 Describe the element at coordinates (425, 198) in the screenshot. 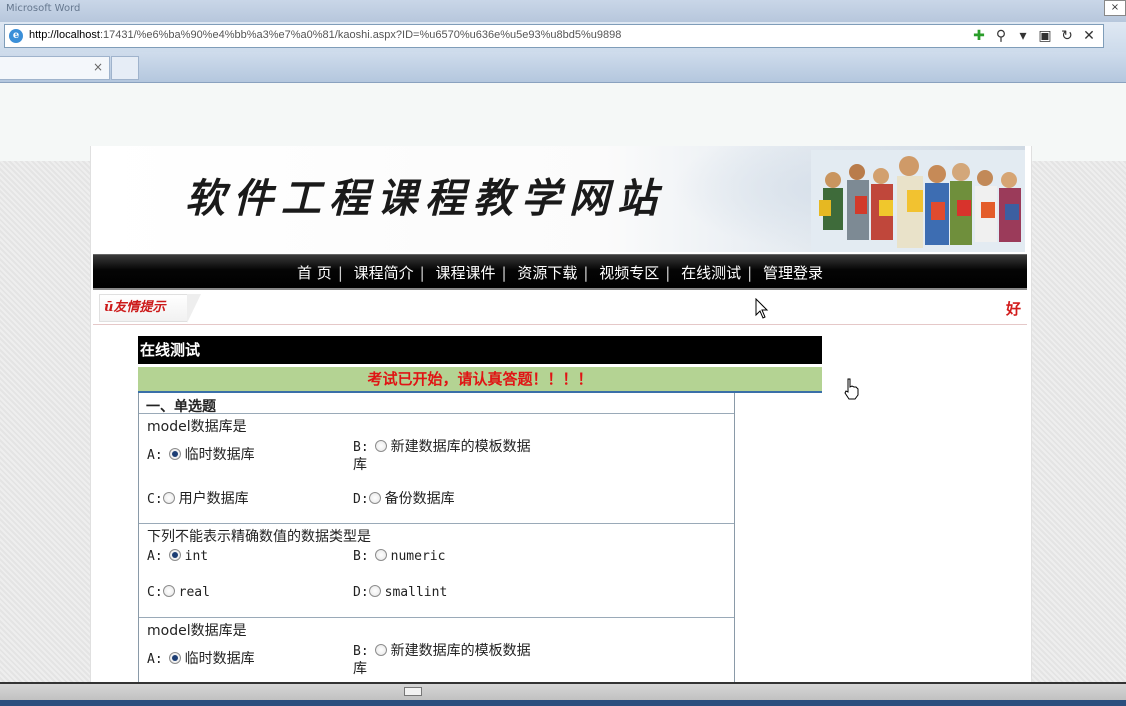

I see `site-title: 软件工程课程教学网站` at that location.